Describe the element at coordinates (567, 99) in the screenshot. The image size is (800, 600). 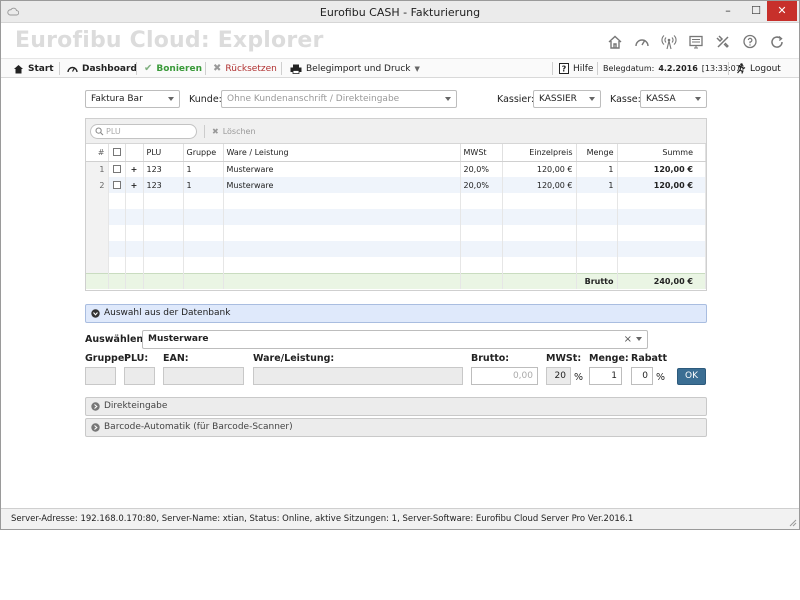
I see `kassier-select: KASSIER` at that location.